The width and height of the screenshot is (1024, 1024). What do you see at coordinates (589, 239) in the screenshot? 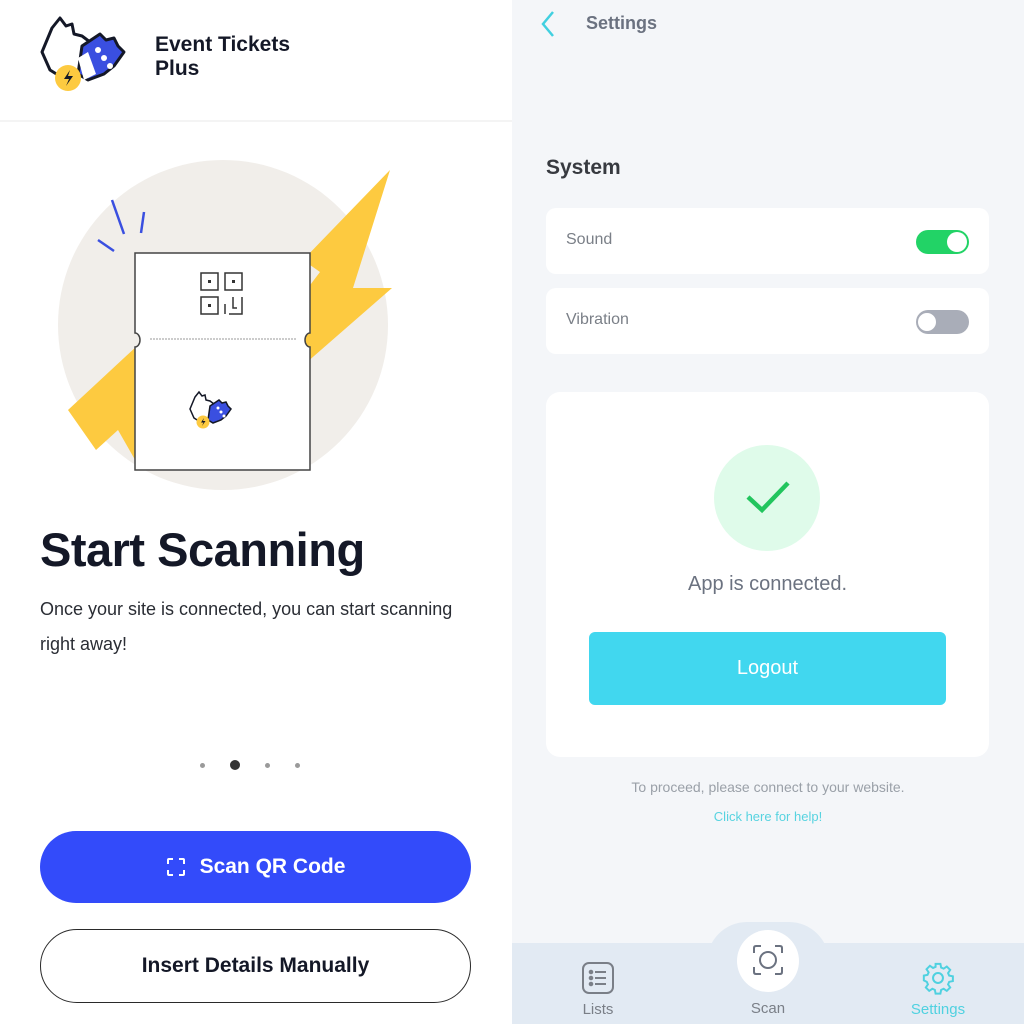
I see `setting-label: Sound` at bounding box center [589, 239].